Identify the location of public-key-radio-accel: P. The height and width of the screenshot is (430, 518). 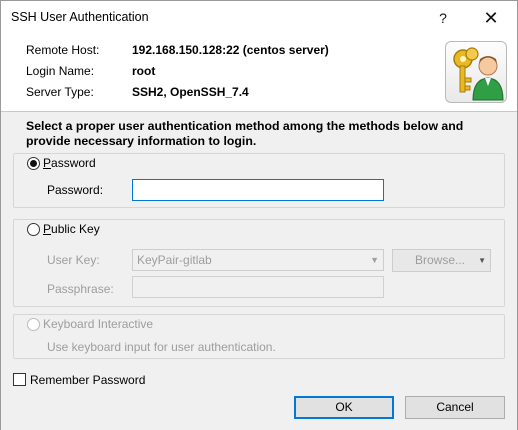
(47, 229).